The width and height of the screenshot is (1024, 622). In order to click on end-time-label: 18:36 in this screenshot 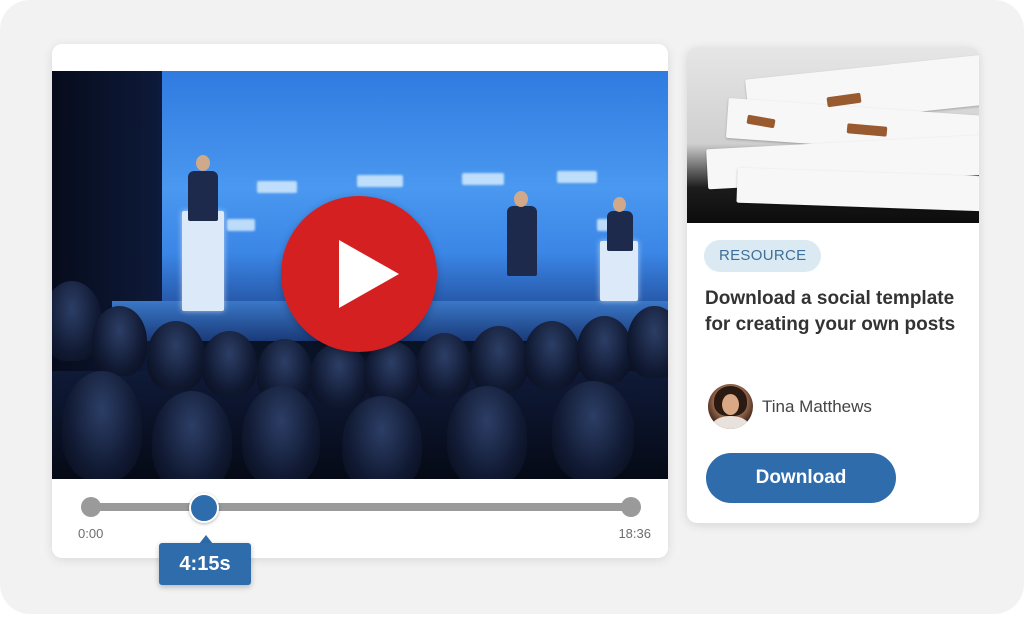, I will do `click(634, 533)`.